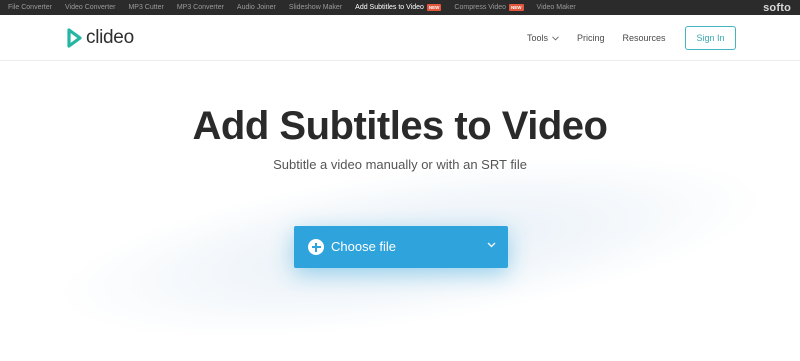  What do you see at coordinates (400, 126) in the screenshot?
I see `page-title: Add Subtitles to Video` at bounding box center [400, 126].